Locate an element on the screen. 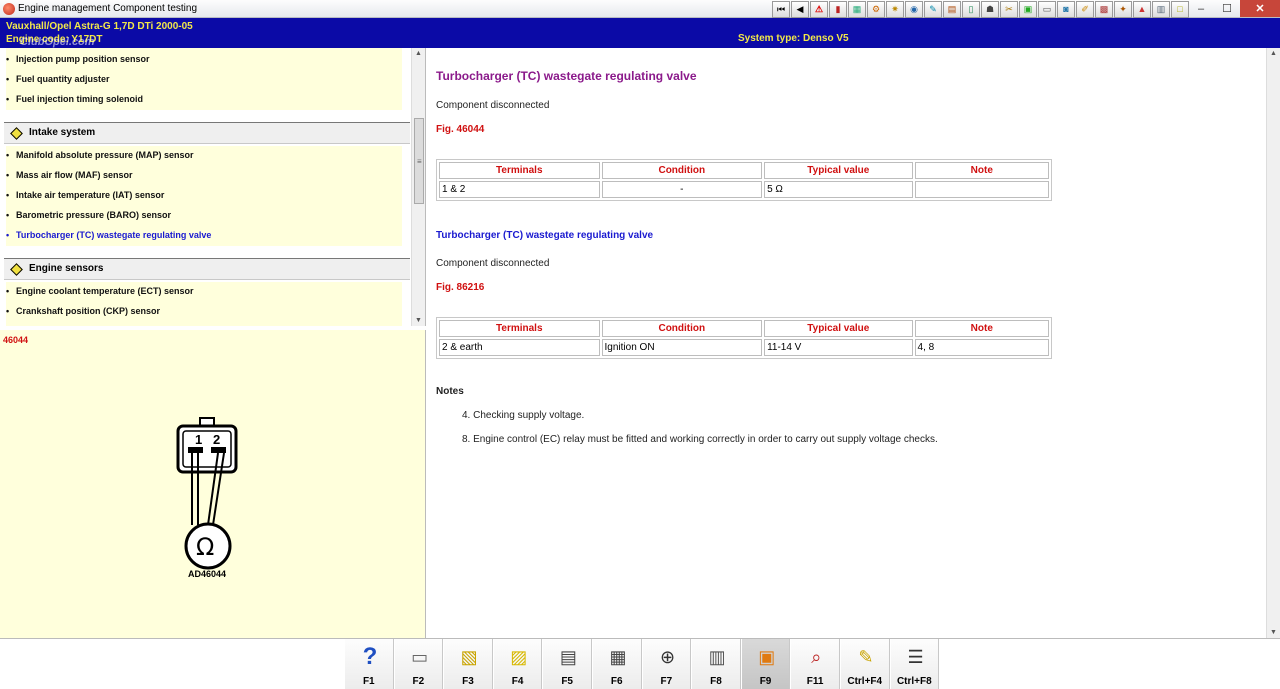 This screenshot has width=1280, height=689. previous-page-icon: ◀ is located at coordinates (800, 9).